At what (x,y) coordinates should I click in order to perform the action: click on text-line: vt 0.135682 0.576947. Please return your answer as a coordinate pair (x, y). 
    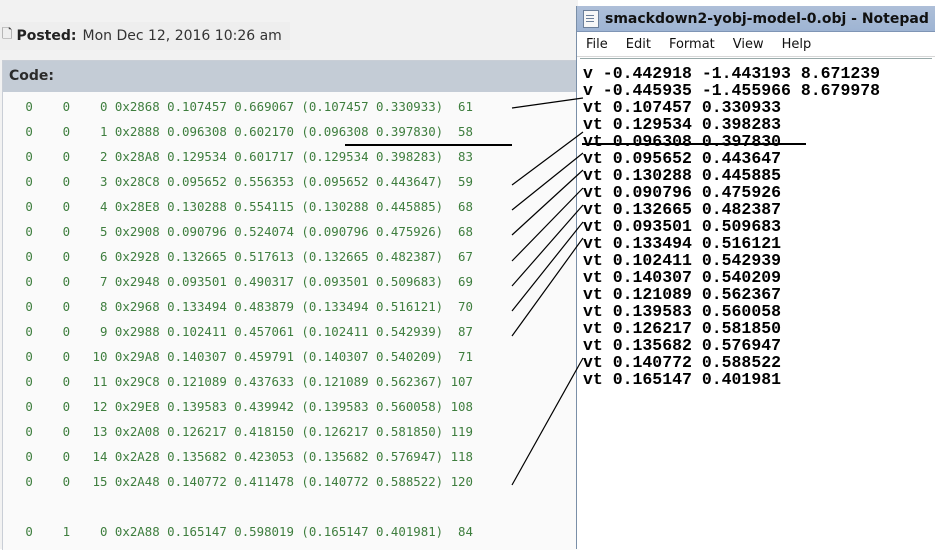
    Looking at the image, I should click on (682, 345).